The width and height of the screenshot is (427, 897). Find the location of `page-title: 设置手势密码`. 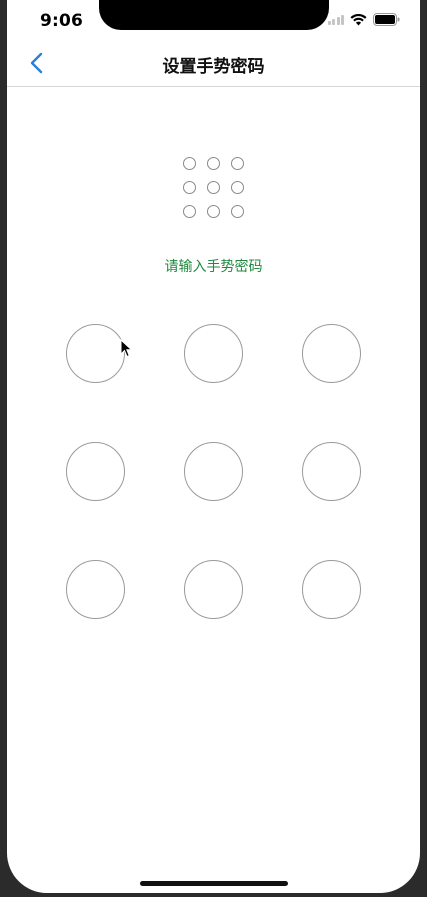

page-title: 设置手势密码 is located at coordinates (213, 67).